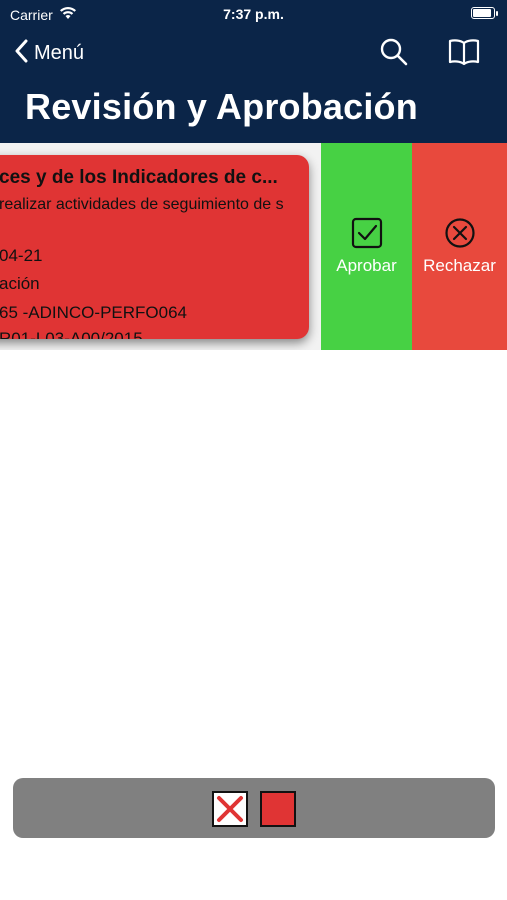 This screenshot has width=507, height=900. I want to click on book-icon, so click(464, 52).